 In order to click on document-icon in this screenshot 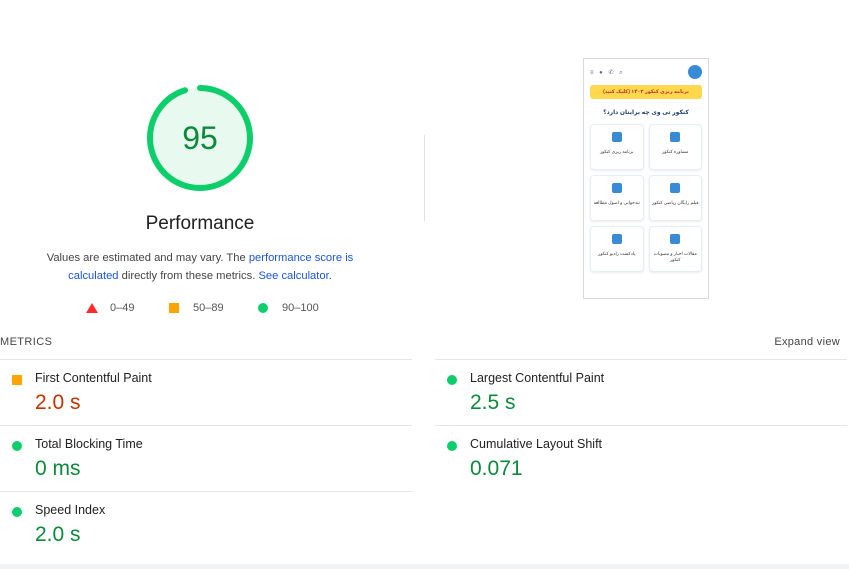, I will do `click(675, 239)`.